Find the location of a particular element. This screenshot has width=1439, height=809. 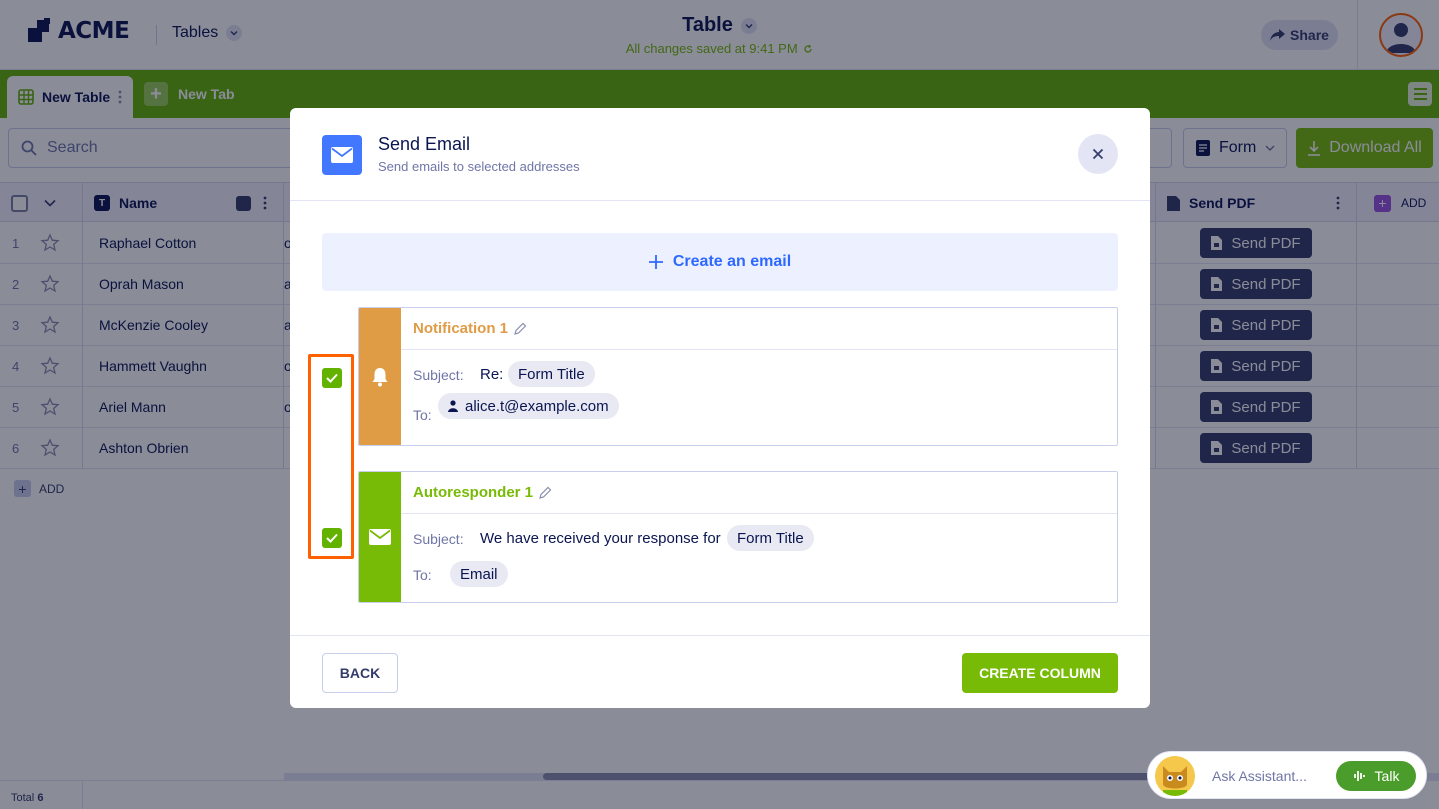

modal-title: Send Email is located at coordinates (424, 144).